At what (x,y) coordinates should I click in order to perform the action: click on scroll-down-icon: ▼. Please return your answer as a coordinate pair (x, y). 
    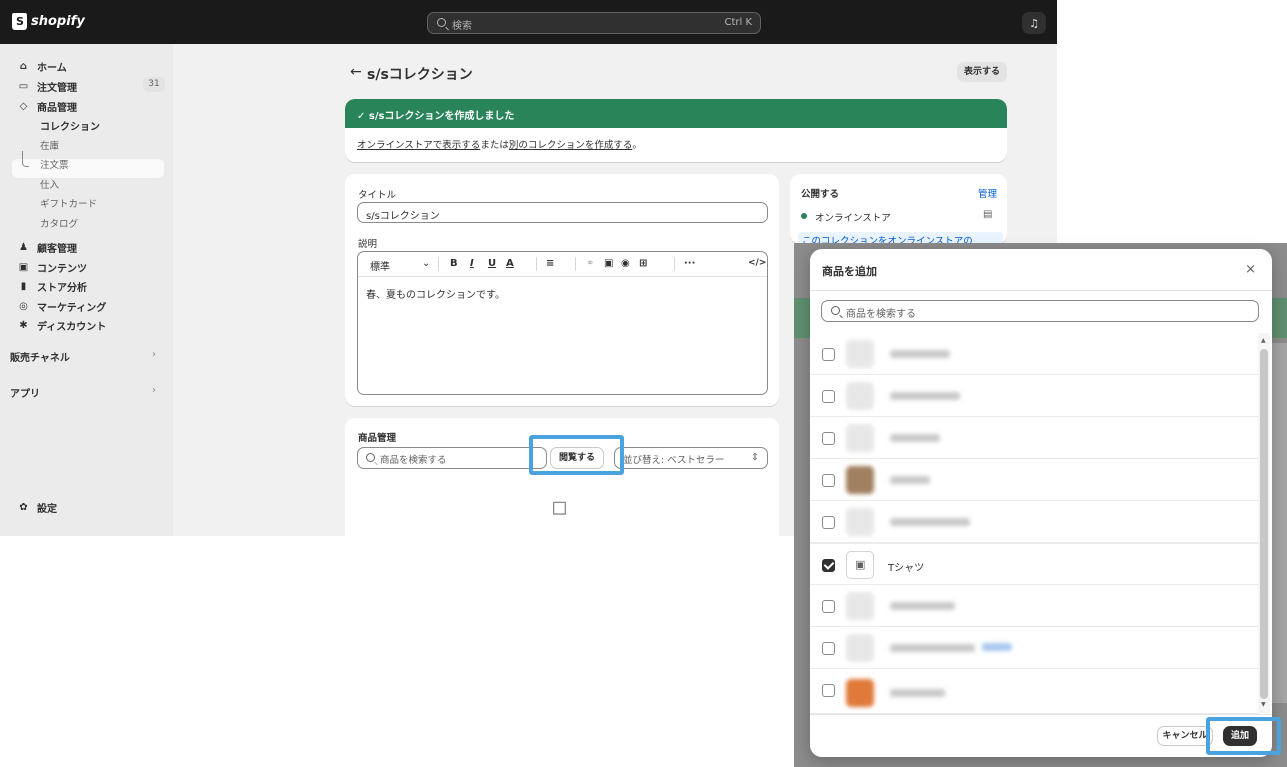
    Looking at the image, I should click on (1263, 704).